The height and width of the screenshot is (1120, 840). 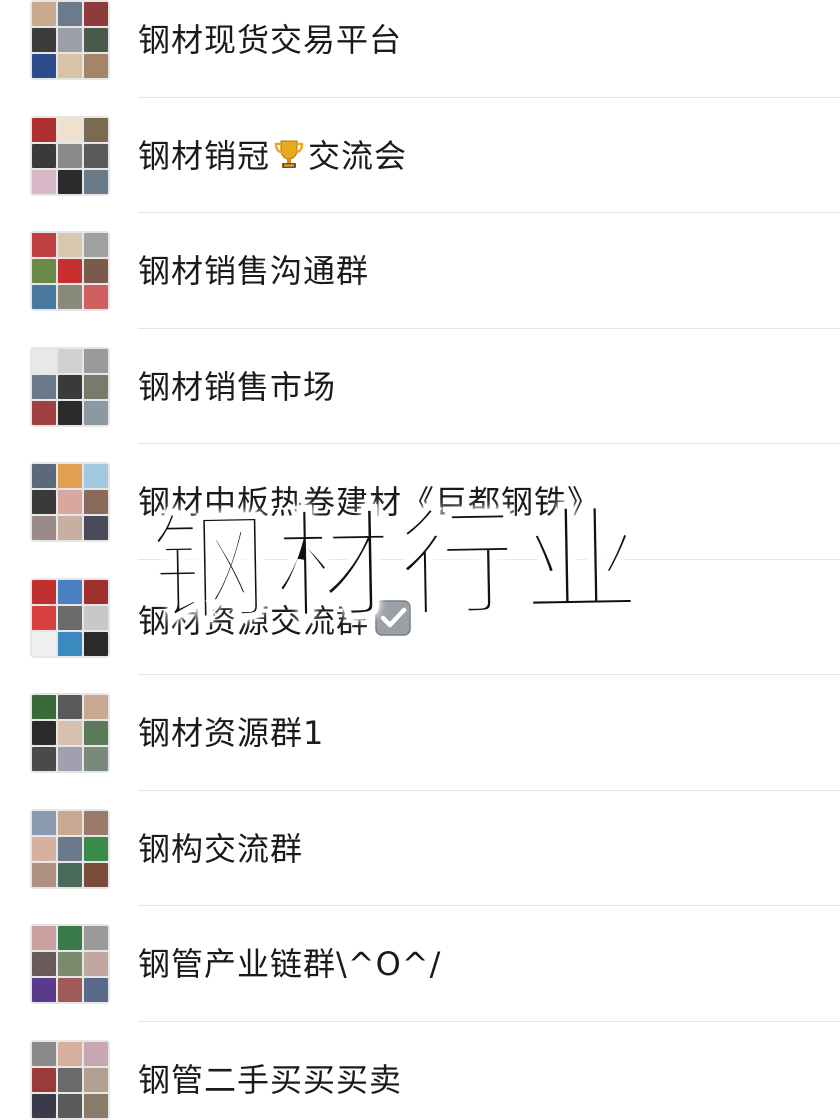 What do you see at coordinates (420, 271) in the screenshot?
I see `chat-row: 钢材销售沟通群` at bounding box center [420, 271].